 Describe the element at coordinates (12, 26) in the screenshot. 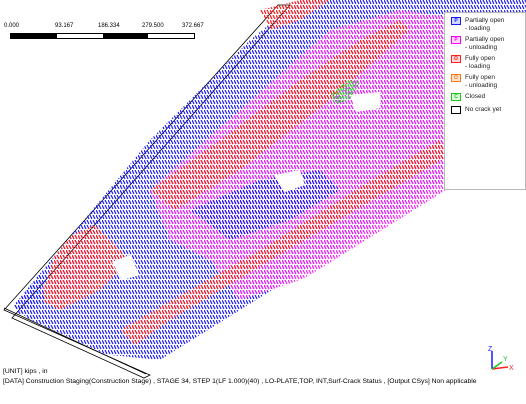

I see `scale-label-0: 0.000` at that location.